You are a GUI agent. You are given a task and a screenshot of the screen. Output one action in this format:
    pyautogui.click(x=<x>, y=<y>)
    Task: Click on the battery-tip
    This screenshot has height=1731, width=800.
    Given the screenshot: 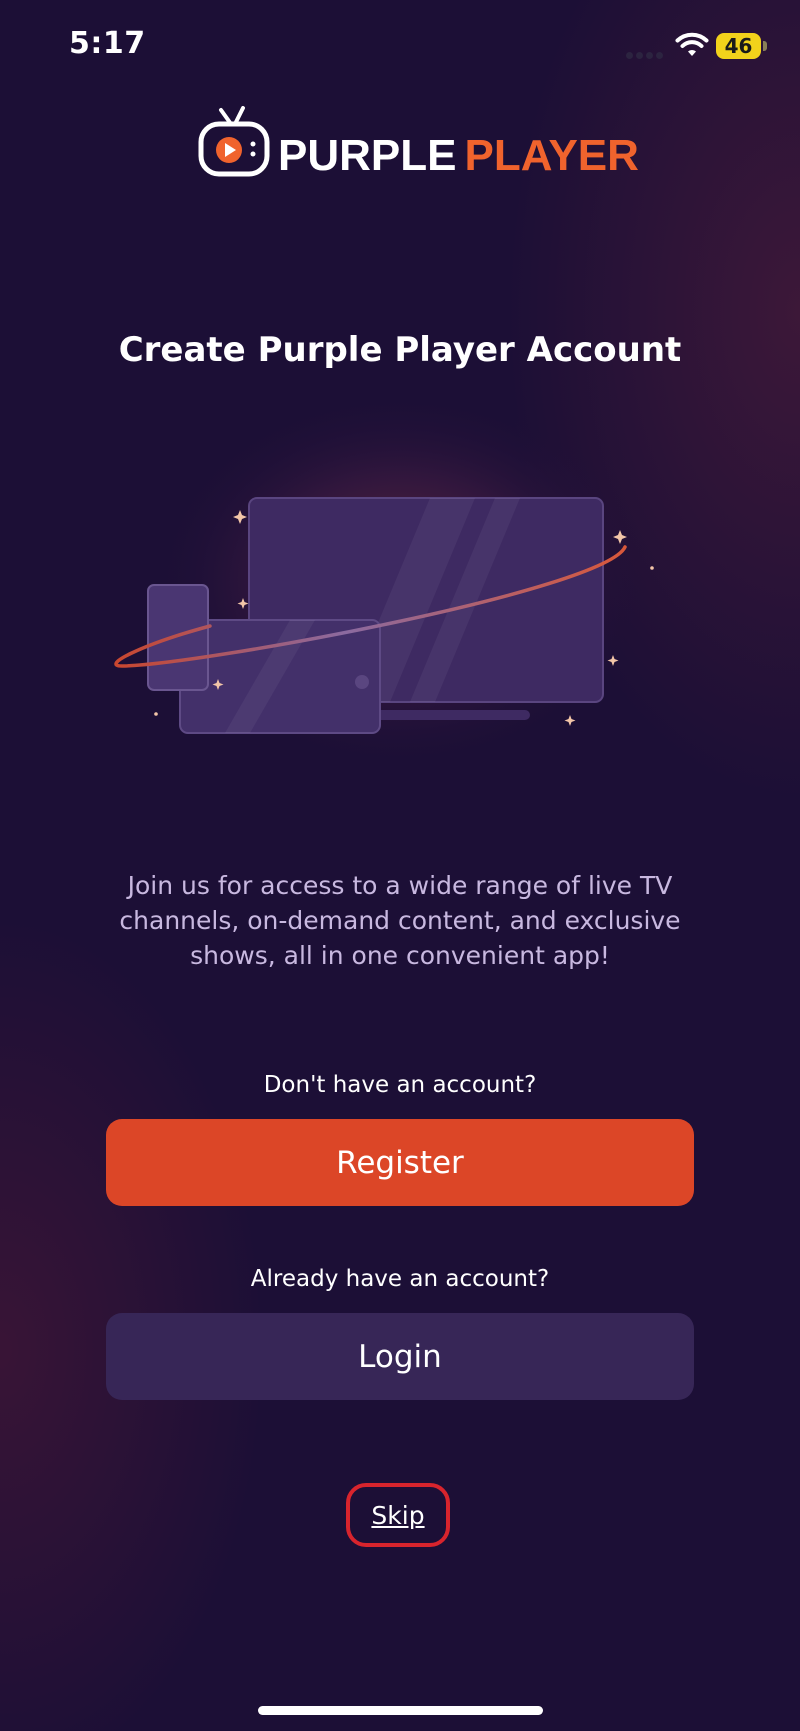 What is the action you would take?
    pyautogui.click(x=765, y=46)
    